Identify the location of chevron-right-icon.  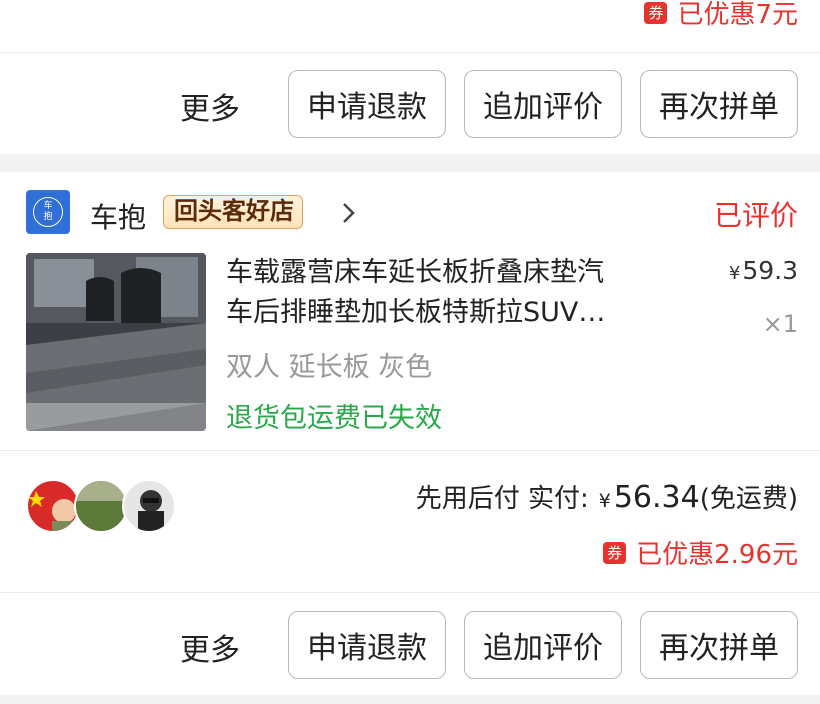
(348, 213).